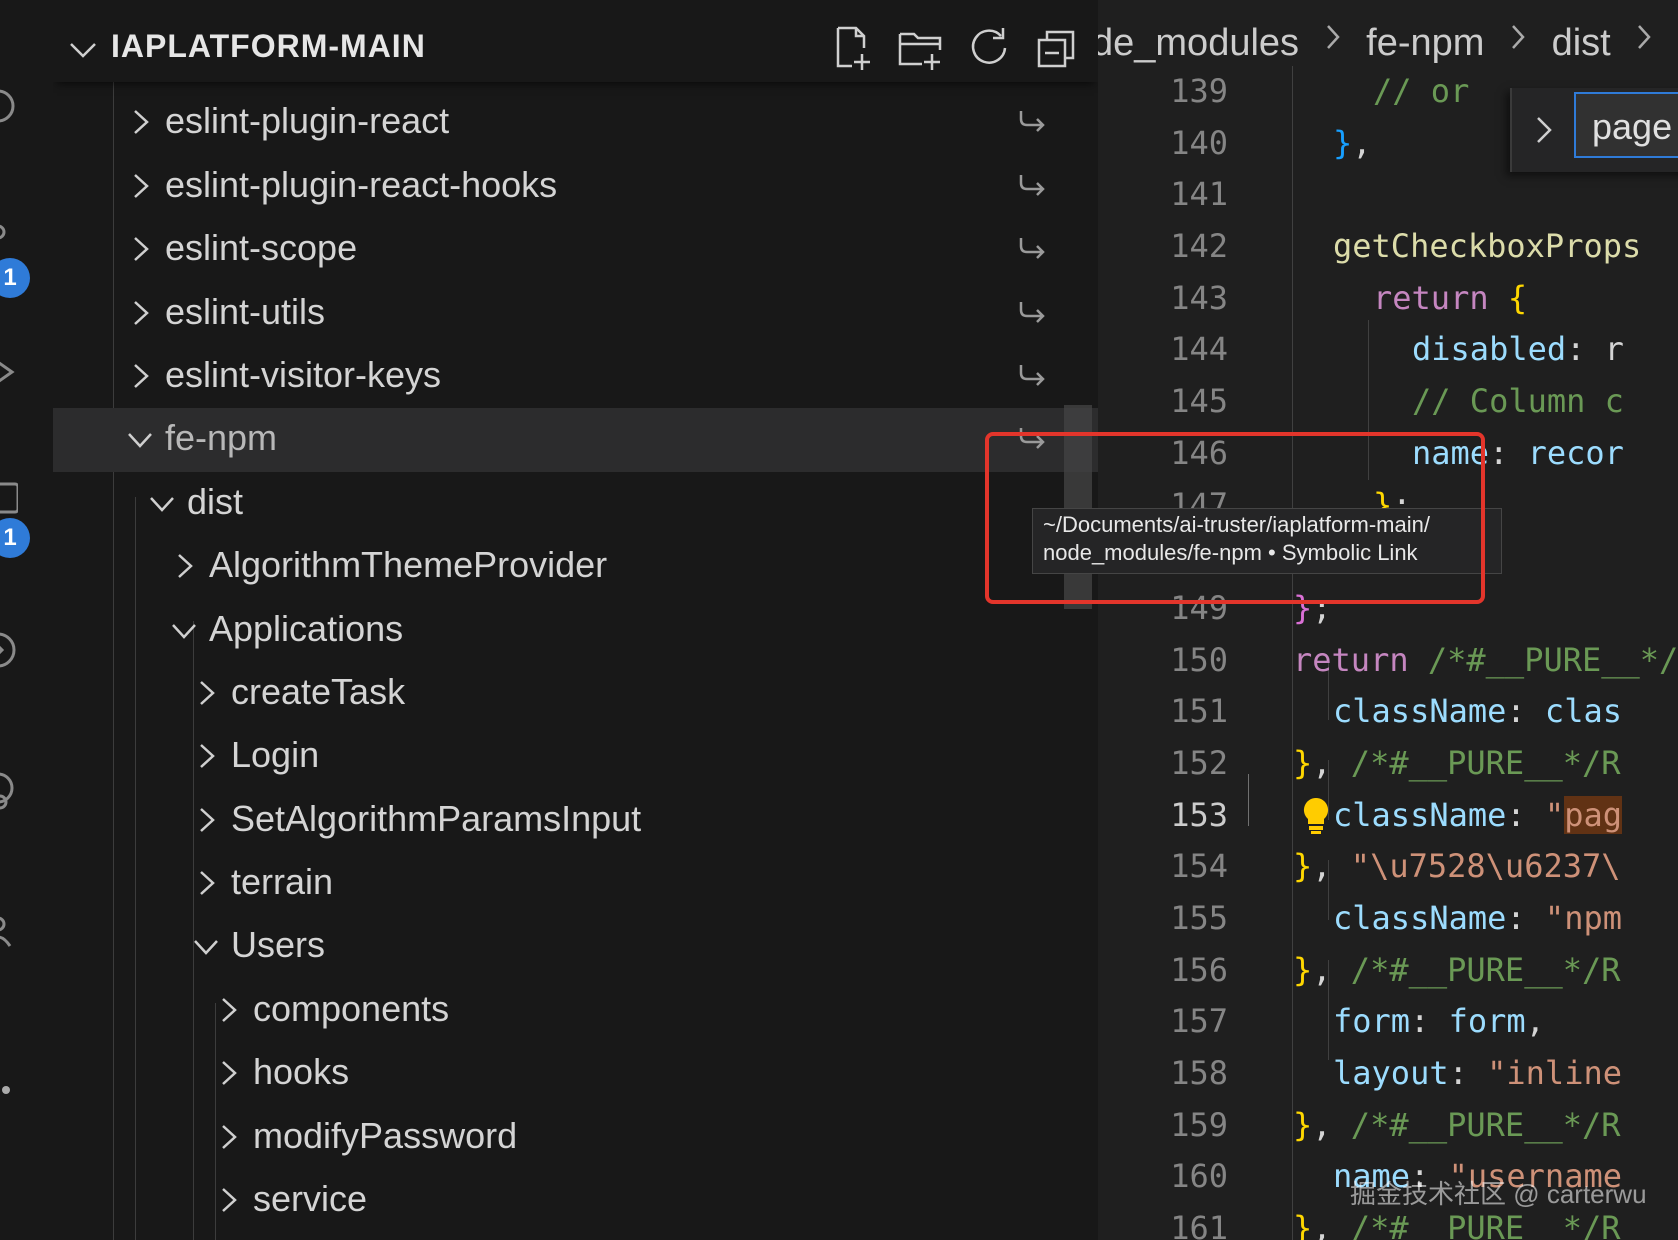 The height and width of the screenshot is (1240, 1678). What do you see at coordinates (1199, 194) in the screenshot?
I see `line-number: 141` at bounding box center [1199, 194].